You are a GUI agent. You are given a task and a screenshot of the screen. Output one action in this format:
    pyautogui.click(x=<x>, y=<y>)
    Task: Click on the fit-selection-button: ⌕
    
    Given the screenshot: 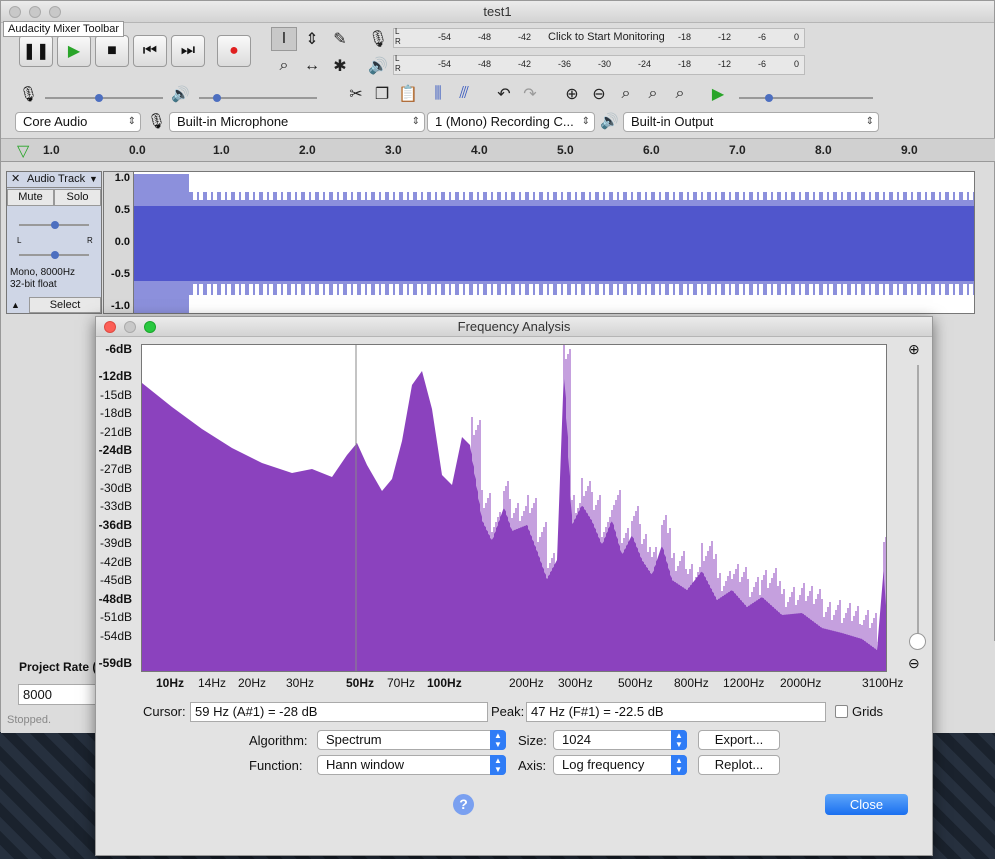 What is the action you would take?
    pyautogui.click(x=626, y=94)
    